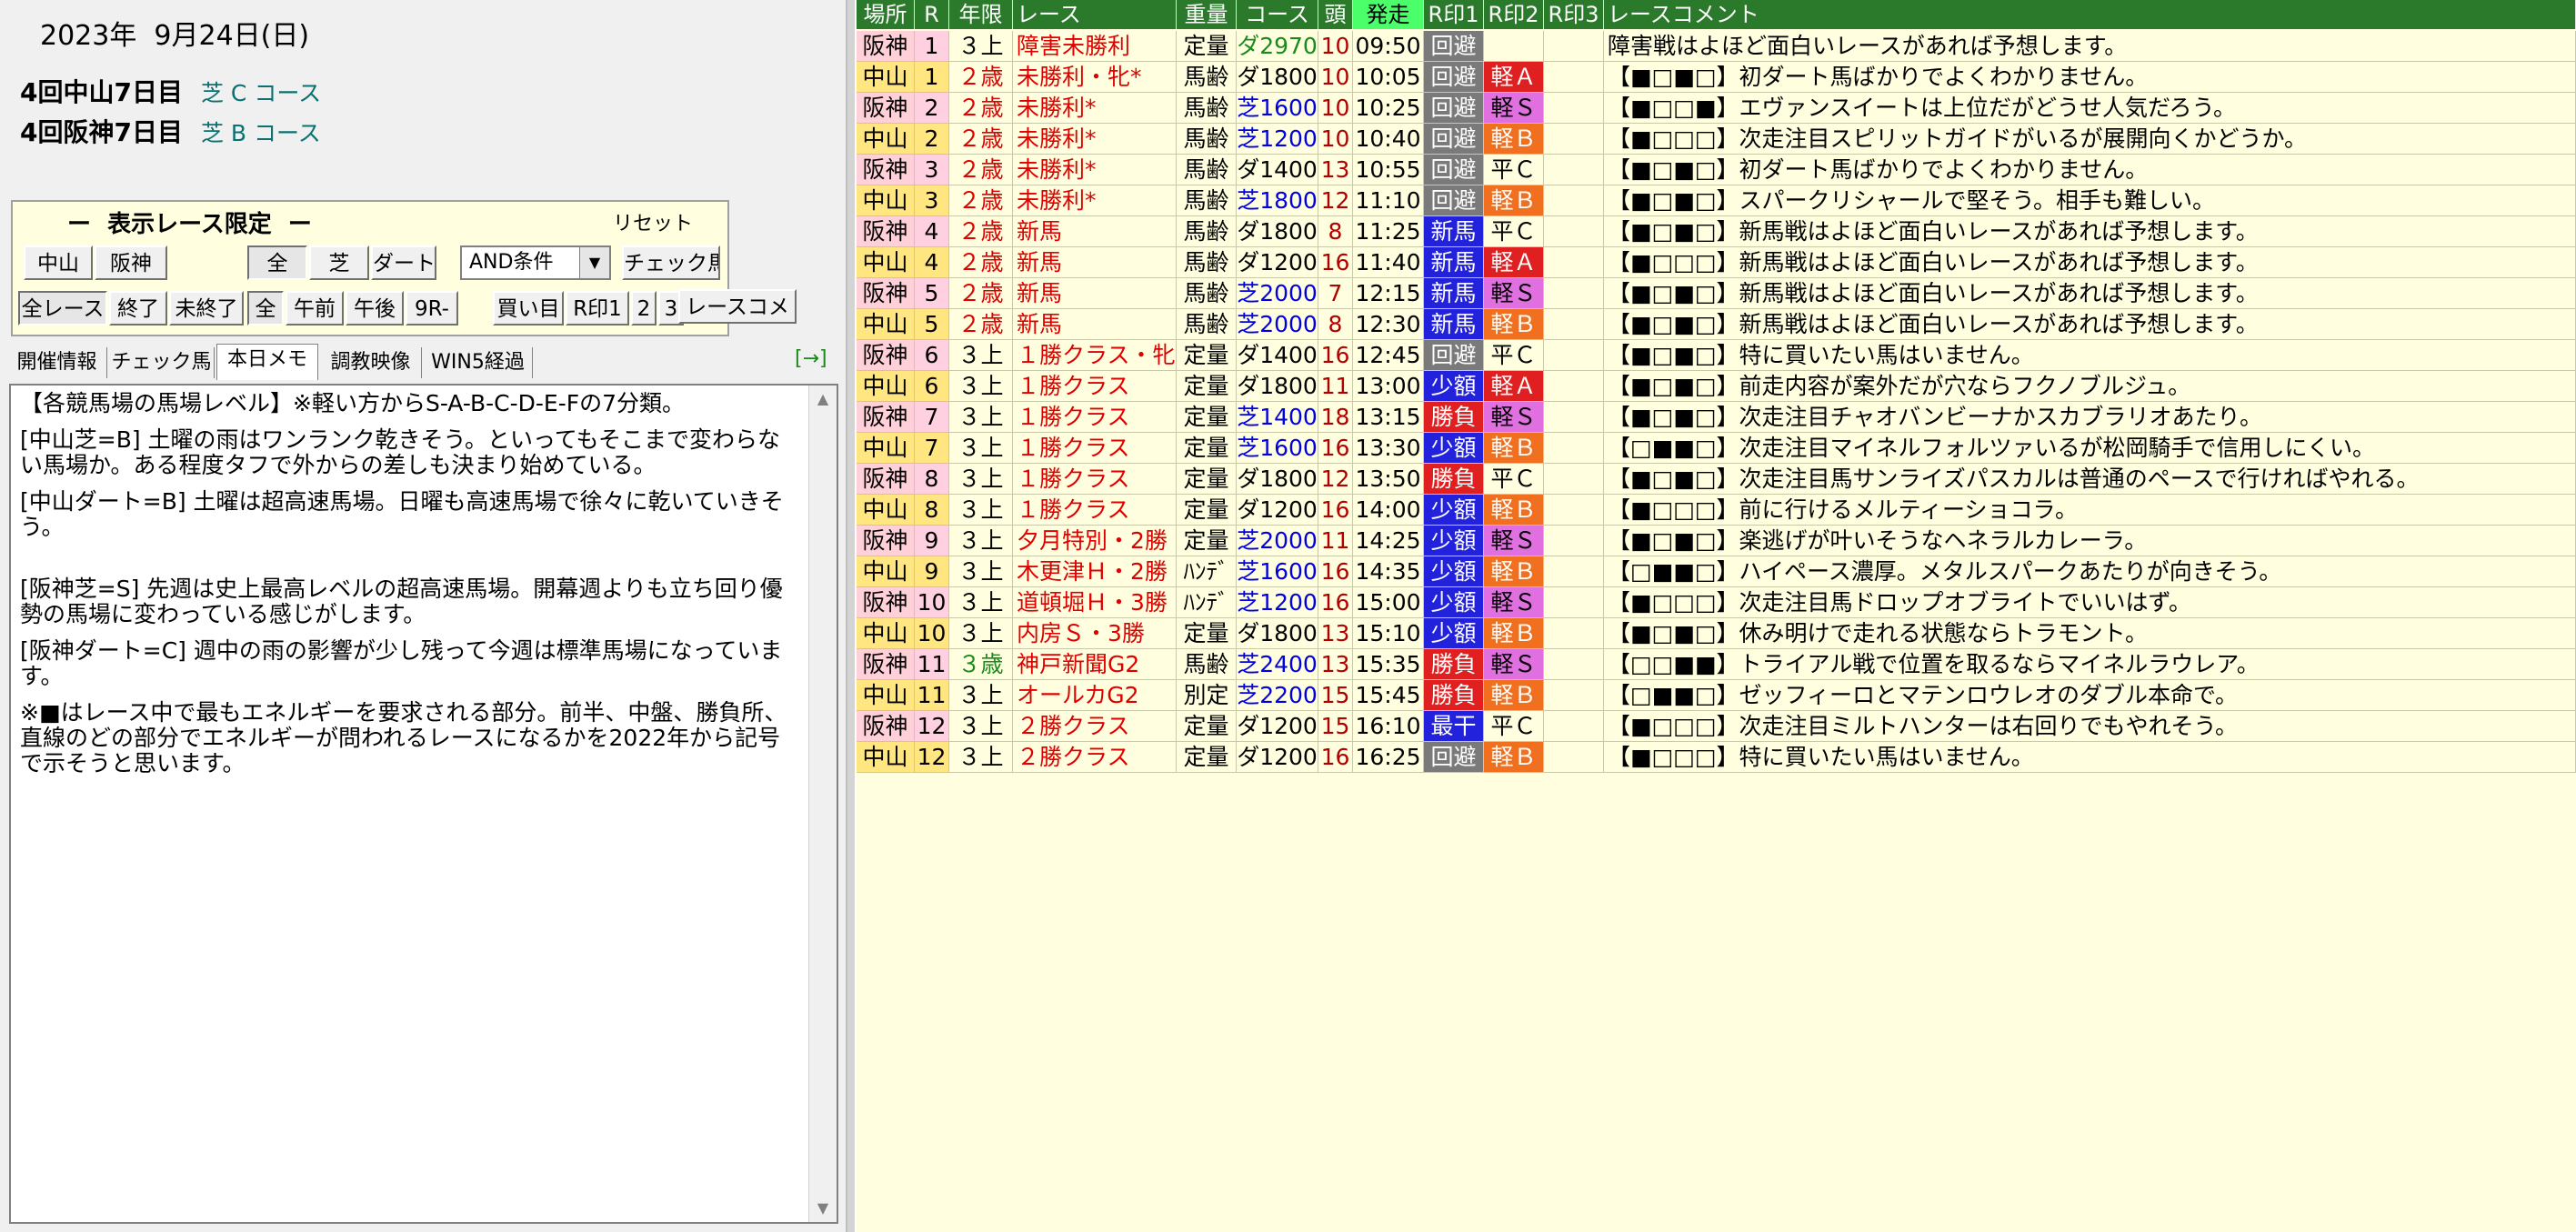 The height and width of the screenshot is (1232, 2576). What do you see at coordinates (823, 1209) in the screenshot?
I see `scroll-down-icon: ▼` at bounding box center [823, 1209].